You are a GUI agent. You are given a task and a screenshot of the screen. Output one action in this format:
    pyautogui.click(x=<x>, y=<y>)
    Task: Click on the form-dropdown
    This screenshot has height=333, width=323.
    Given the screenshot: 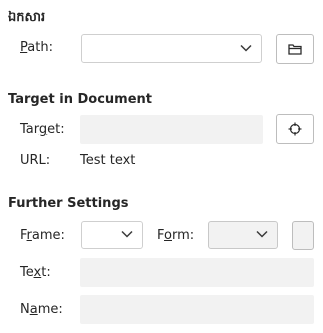 What is the action you would take?
    pyautogui.click(x=243, y=235)
    